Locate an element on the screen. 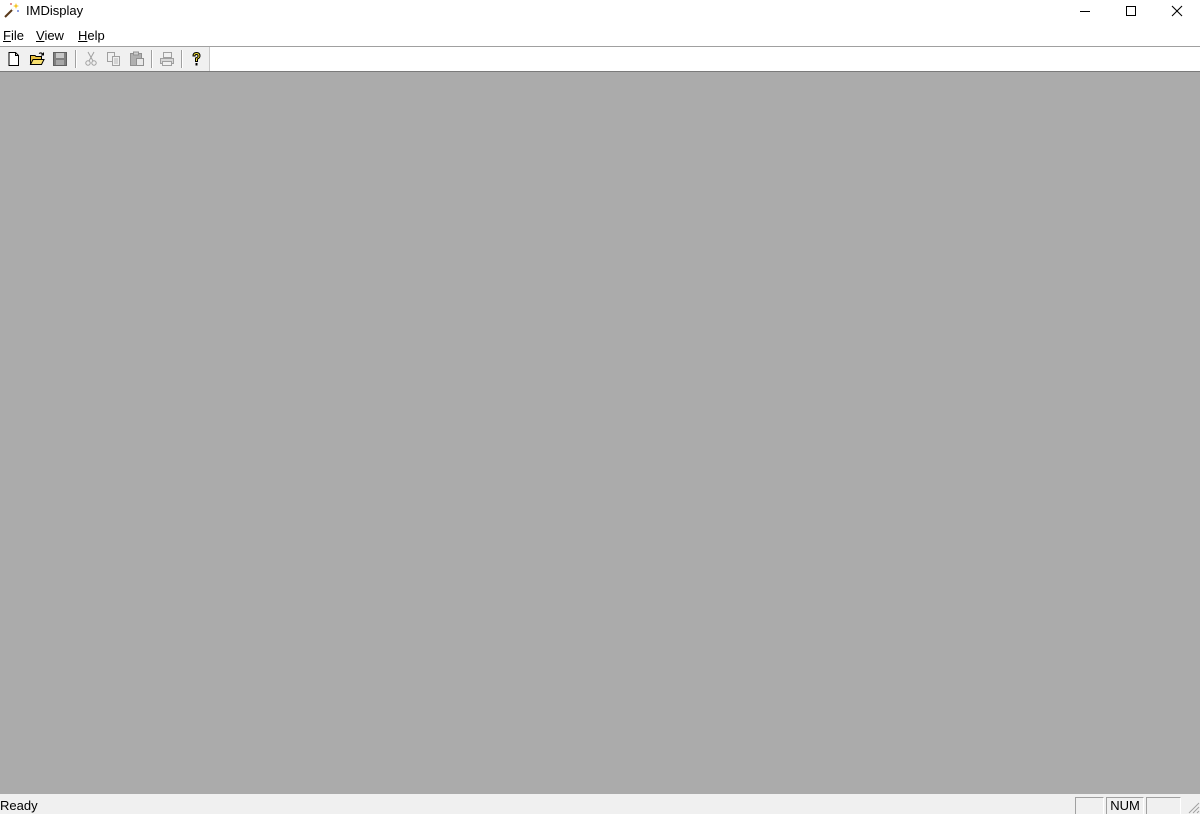  status-pane-caps is located at coordinates (1089, 805).